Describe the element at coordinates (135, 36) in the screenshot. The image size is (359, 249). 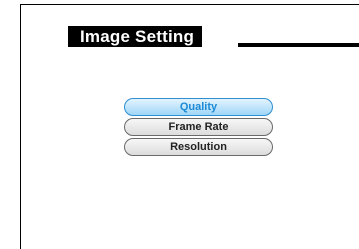
I see `page-title: Image Setting` at that location.